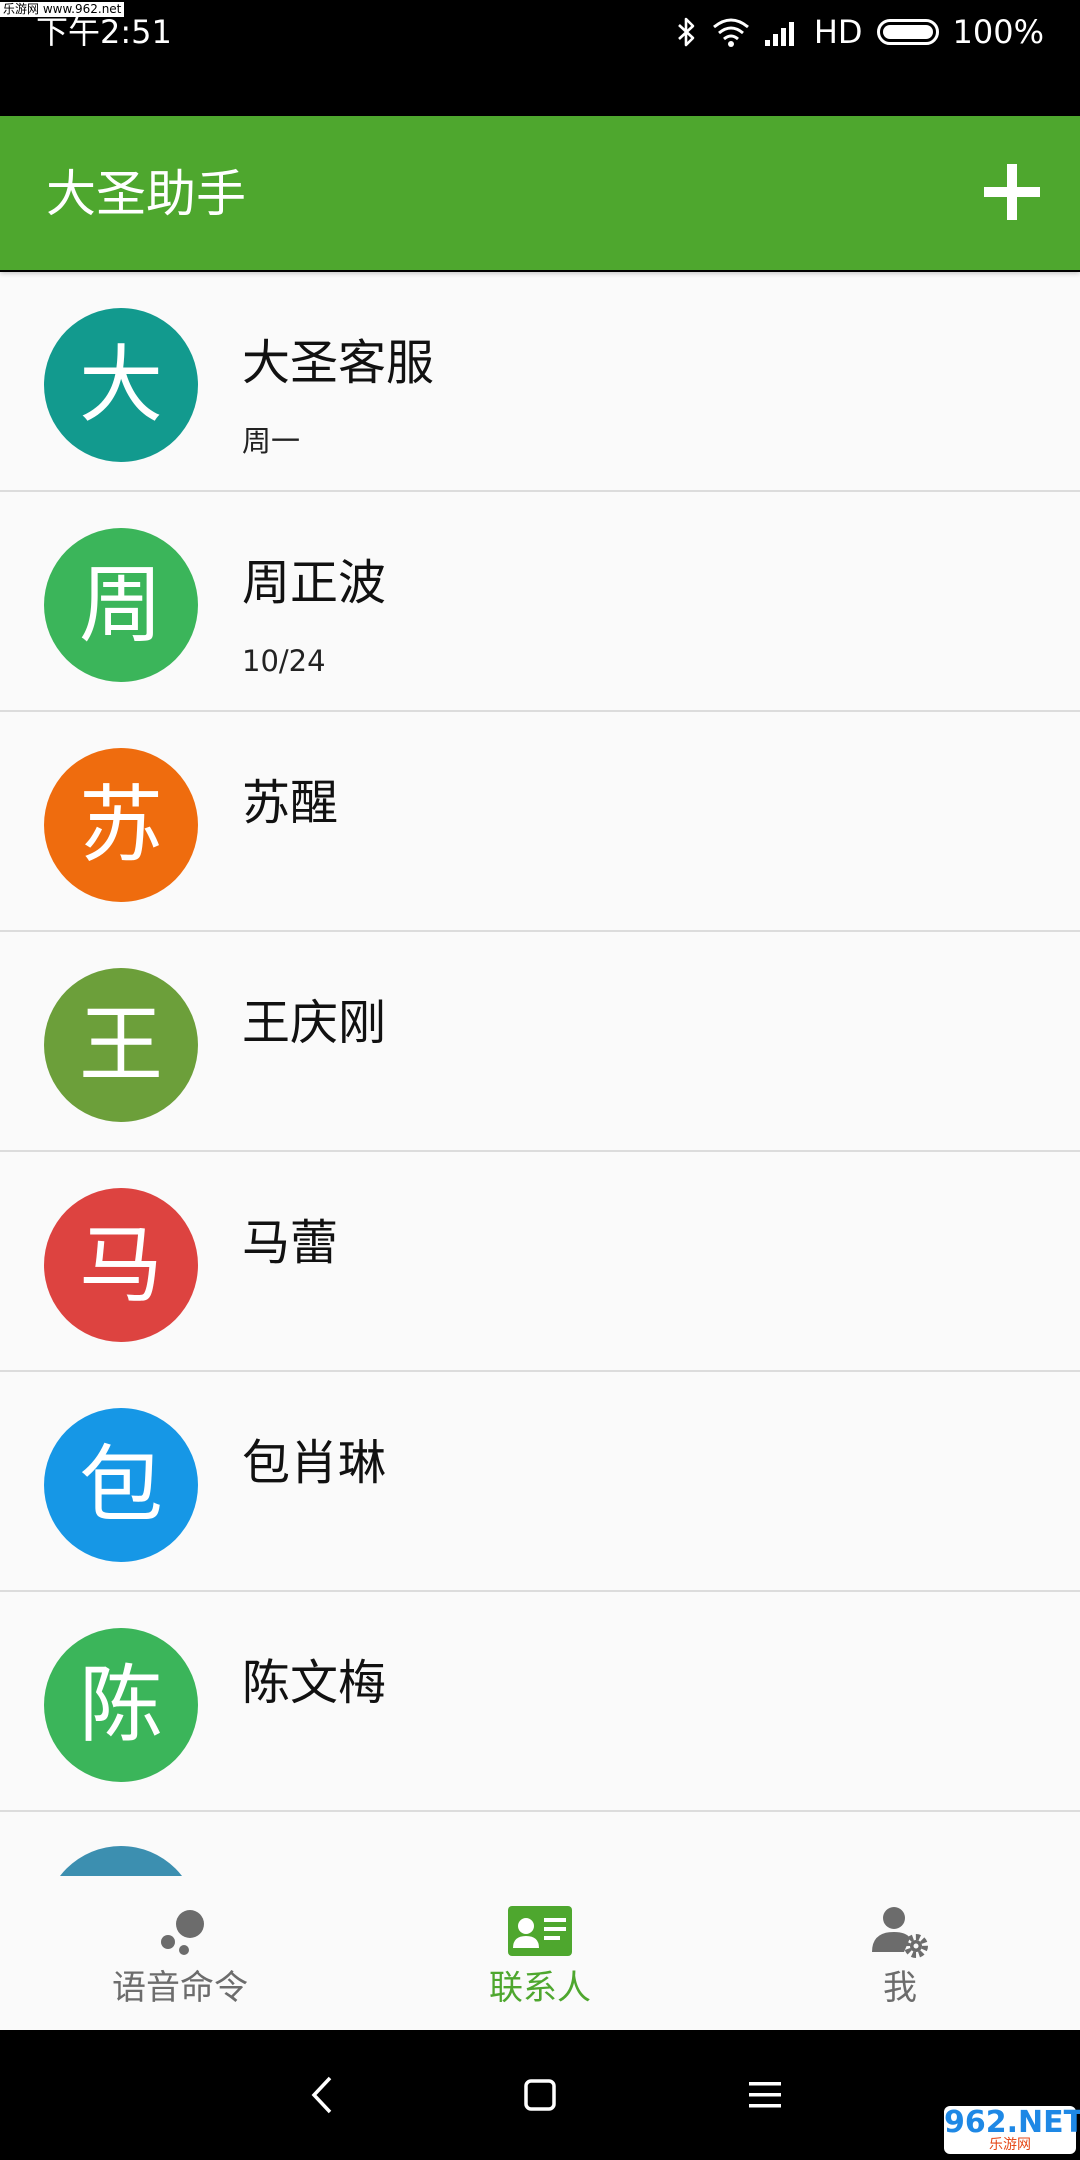 This screenshot has width=1080, height=2160. I want to click on contact-card-icon, so click(540, 1931).